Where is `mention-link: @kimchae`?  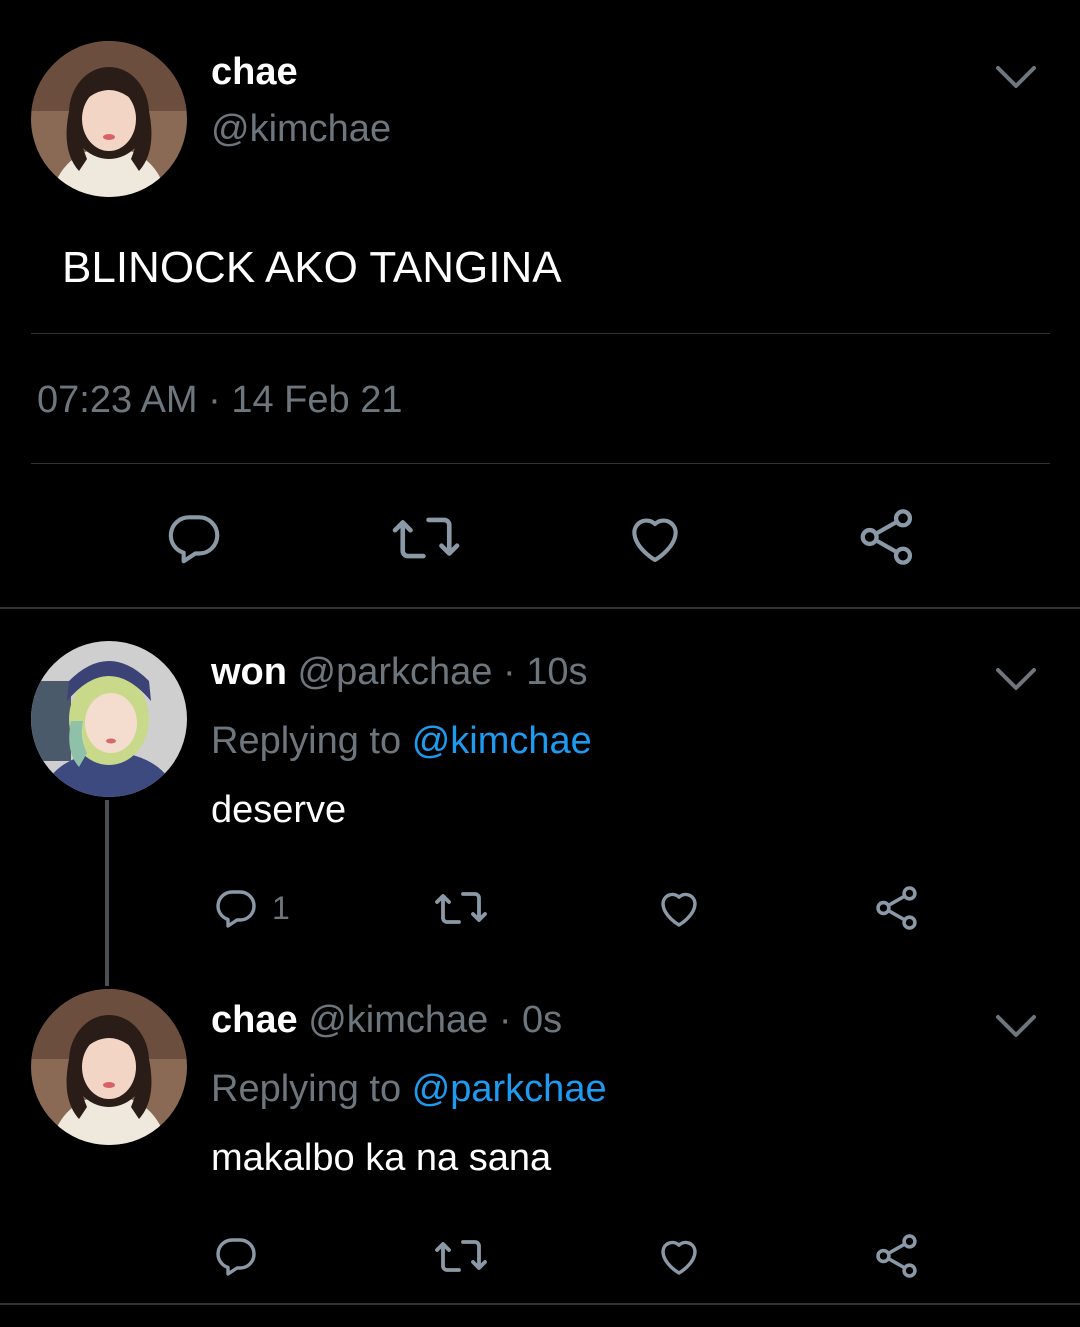 mention-link: @kimchae is located at coordinates (502, 741).